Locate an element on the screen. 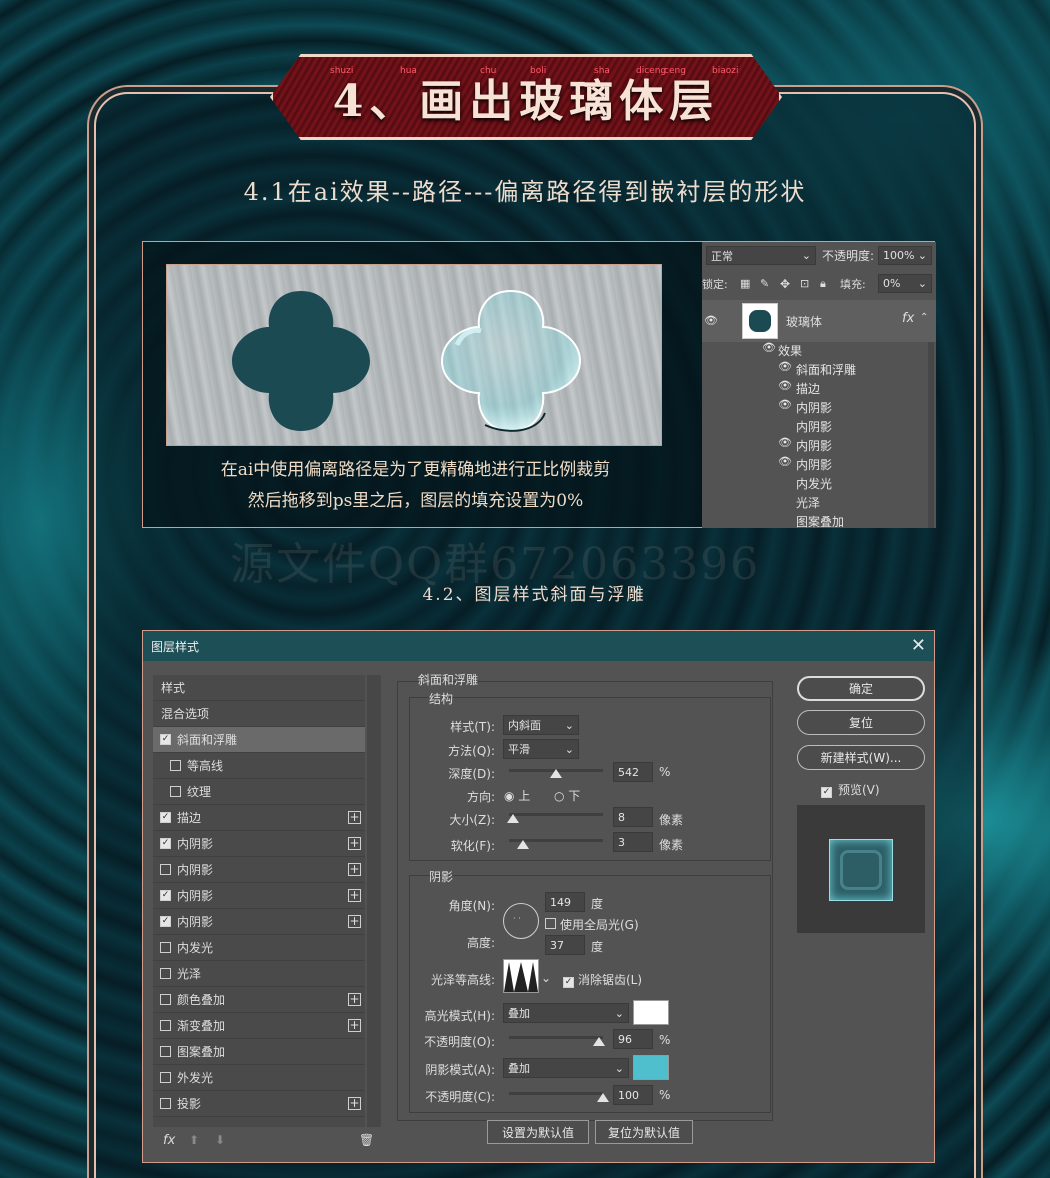 The image size is (1050, 1178). fill-input: 0% ⌄ is located at coordinates (905, 283).